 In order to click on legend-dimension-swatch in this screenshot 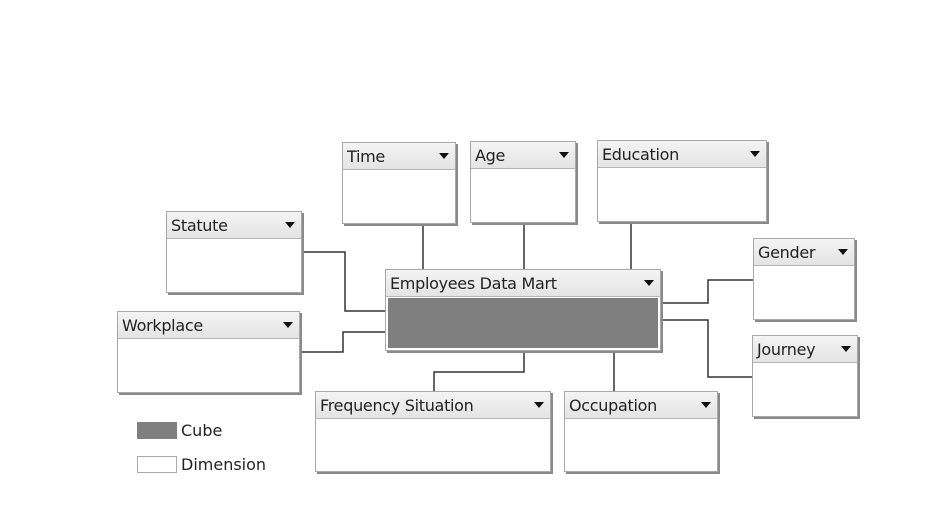, I will do `click(157, 464)`.